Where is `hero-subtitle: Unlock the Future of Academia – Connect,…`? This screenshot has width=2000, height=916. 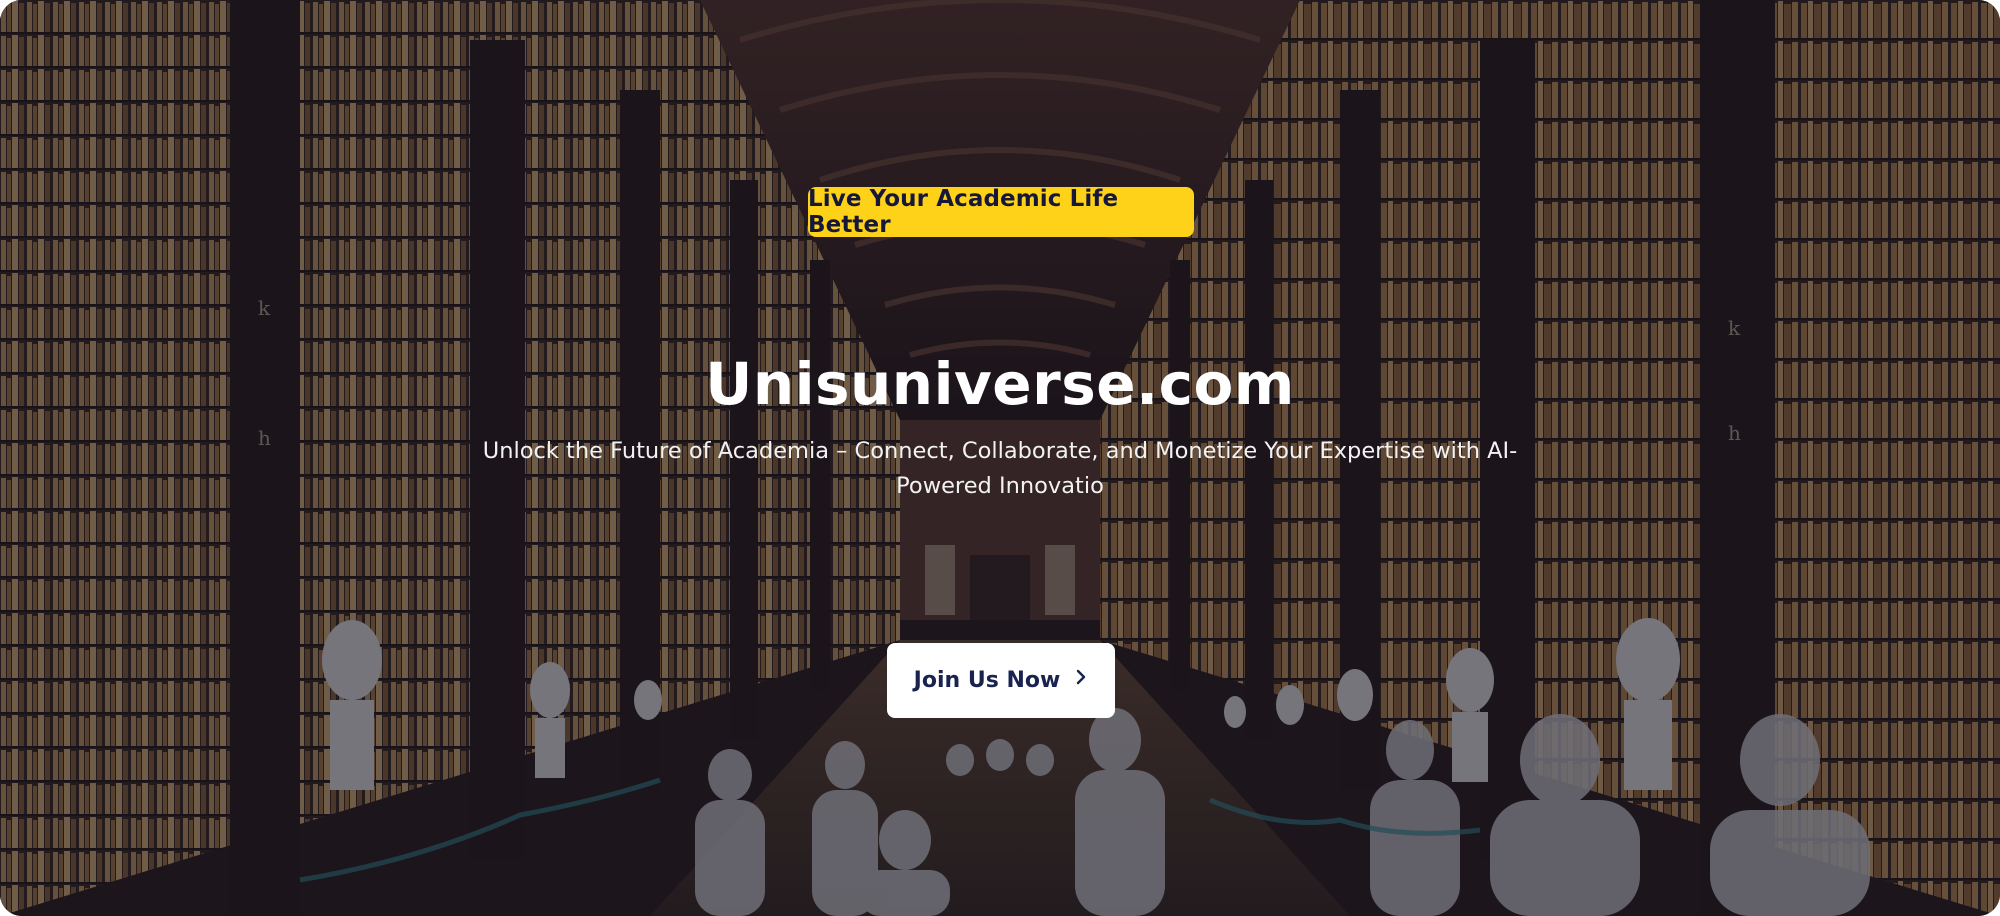
hero-subtitle: Unlock the Future of Academia – Connect,… is located at coordinates (1000, 468).